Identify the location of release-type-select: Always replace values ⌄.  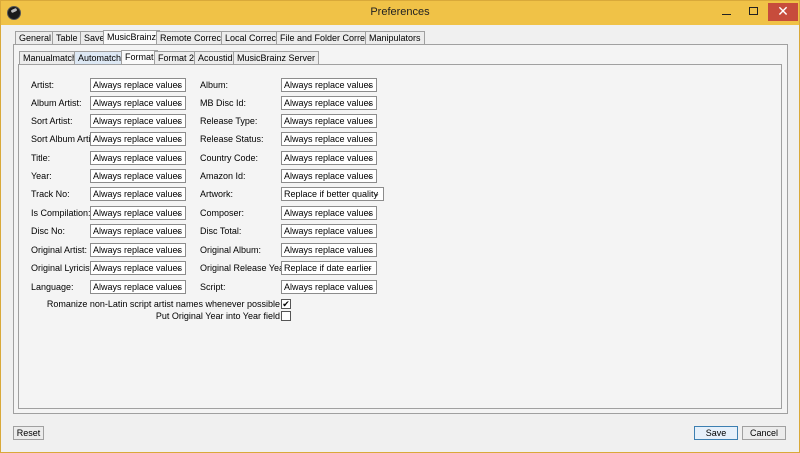
(329, 121).